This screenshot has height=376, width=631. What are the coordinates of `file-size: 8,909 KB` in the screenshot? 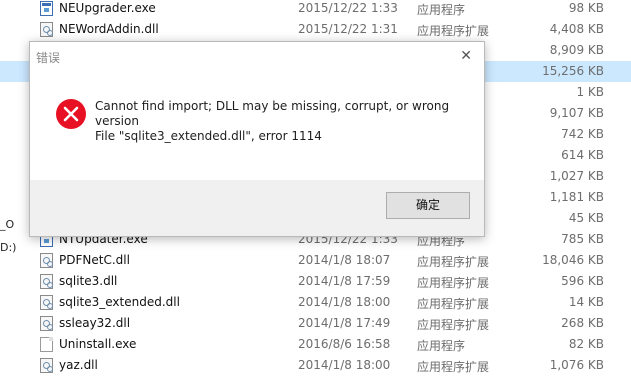 It's located at (576, 50).